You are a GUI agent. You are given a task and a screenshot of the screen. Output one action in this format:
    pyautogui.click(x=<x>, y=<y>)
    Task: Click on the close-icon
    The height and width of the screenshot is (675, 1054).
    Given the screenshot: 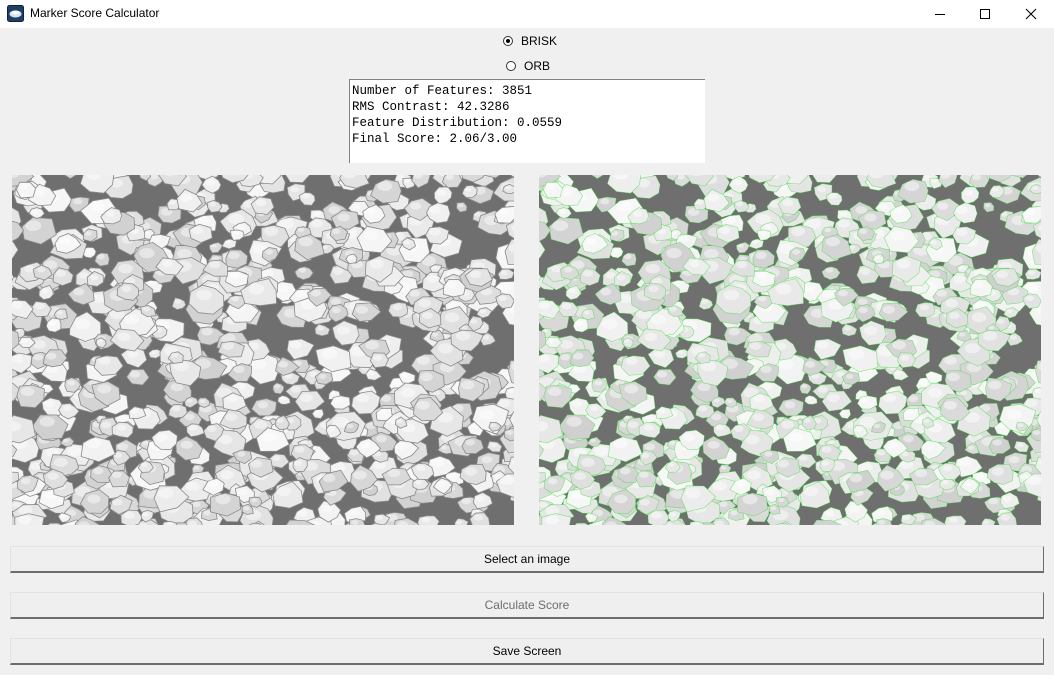 What is the action you would take?
    pyautogui.click(x=1031, y=14)
    